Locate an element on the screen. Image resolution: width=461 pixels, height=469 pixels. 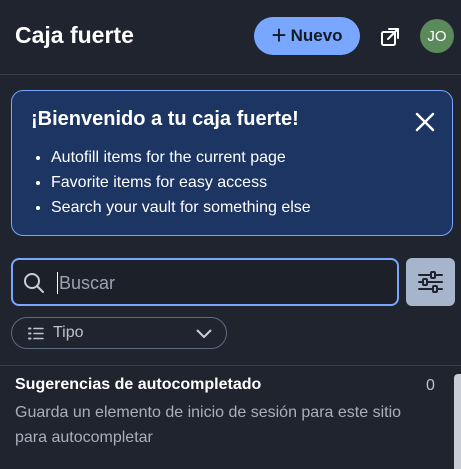
sliders-icon is located at coordinates (430, 282).